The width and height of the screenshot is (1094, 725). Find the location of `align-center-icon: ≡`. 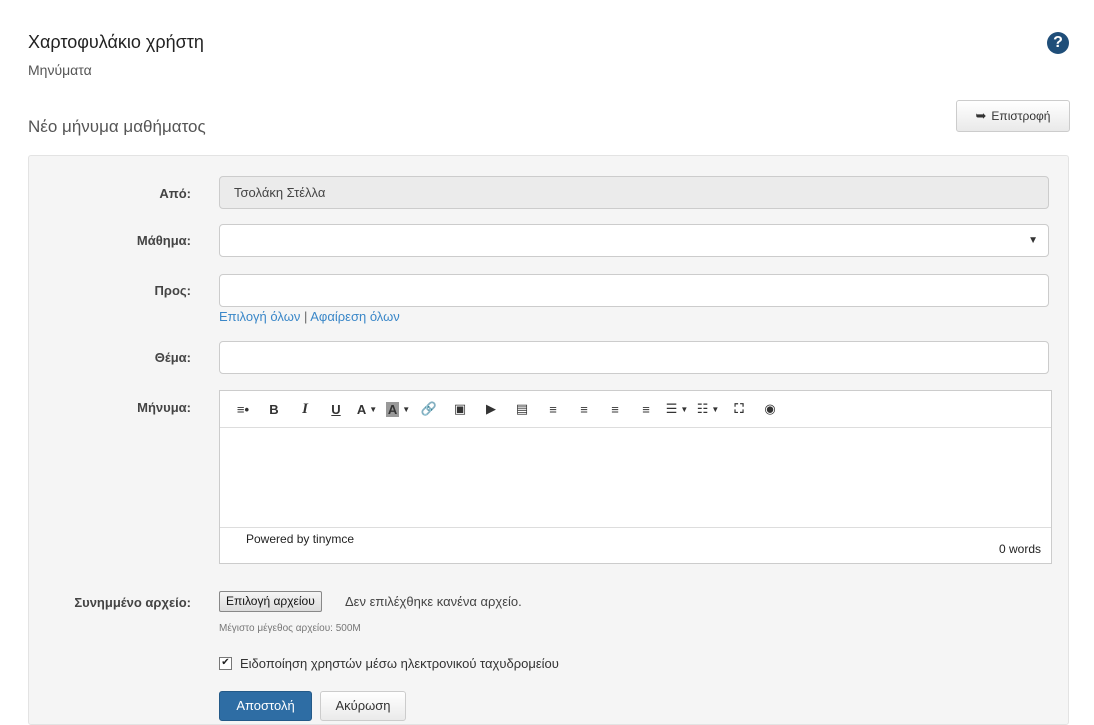

align-center-icon: ≡ is located at coordinates (584, 409).